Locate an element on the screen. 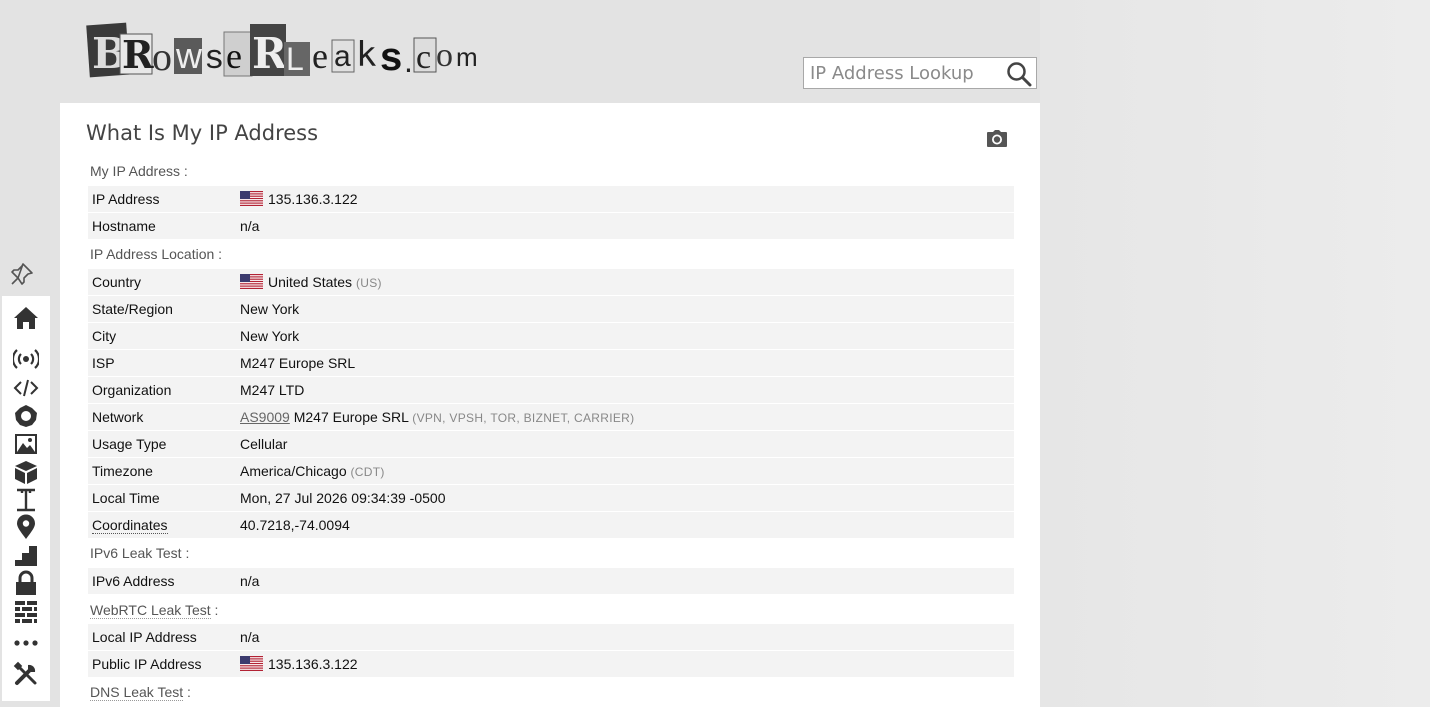 This screenshot has height=707, width=1430. row-label: ISP is located at coordinates (103, 363).